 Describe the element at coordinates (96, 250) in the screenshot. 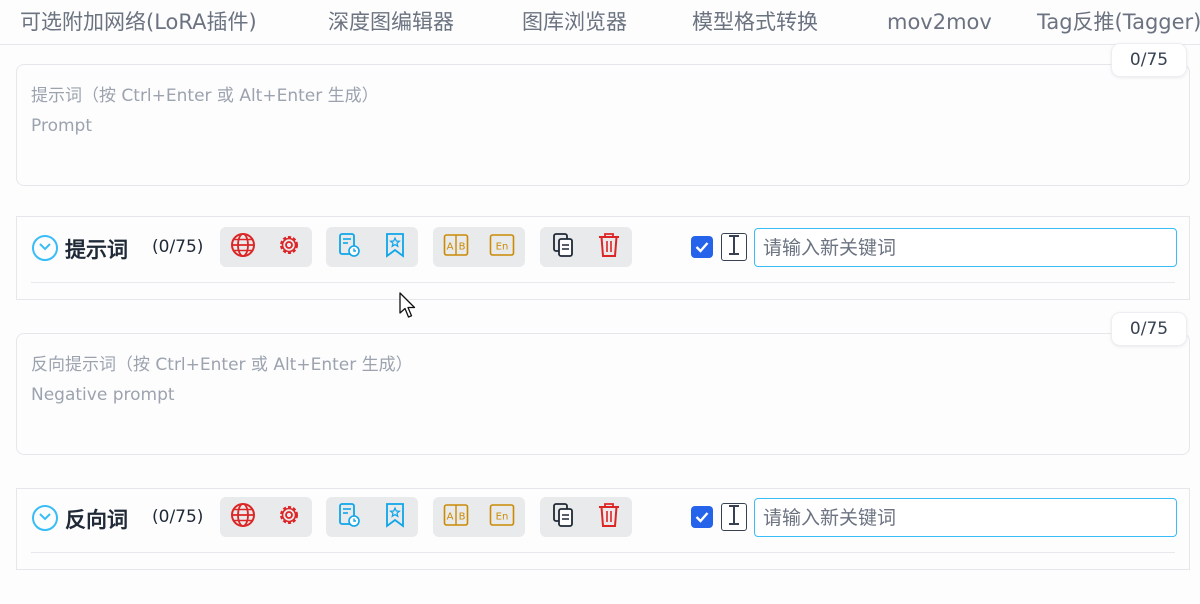

I see `prompt-title: 提示词` at that location.